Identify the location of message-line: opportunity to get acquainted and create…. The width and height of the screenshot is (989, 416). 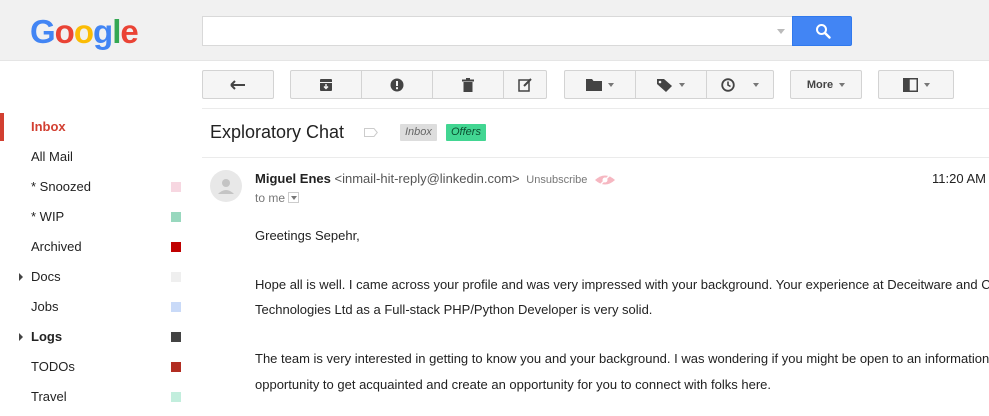
(513, 384).